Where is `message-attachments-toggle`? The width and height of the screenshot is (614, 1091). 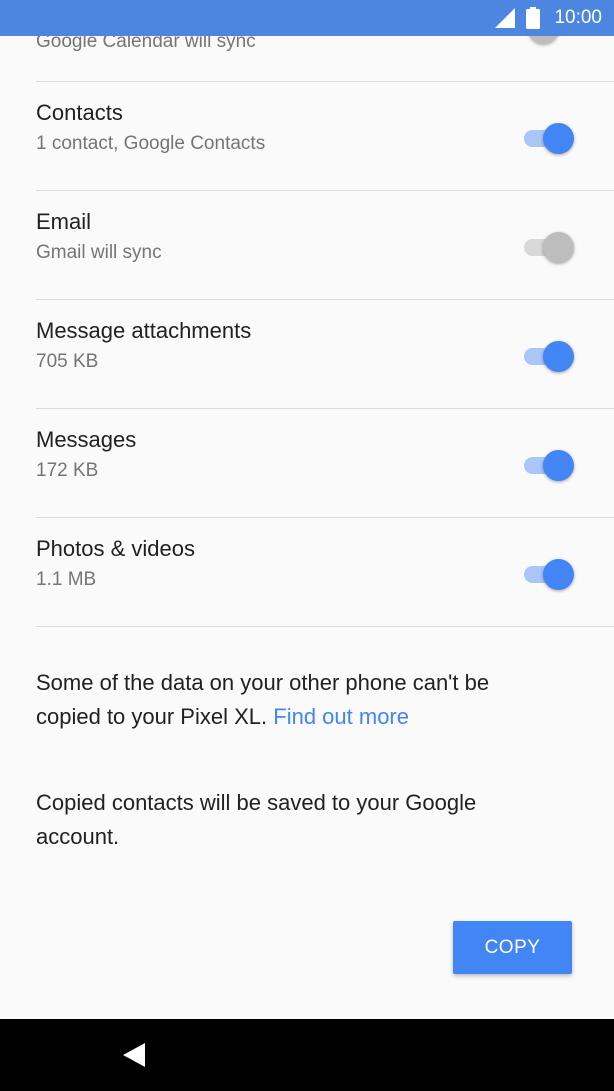
message-attachments-toggle is located at coordinates (548, 356).